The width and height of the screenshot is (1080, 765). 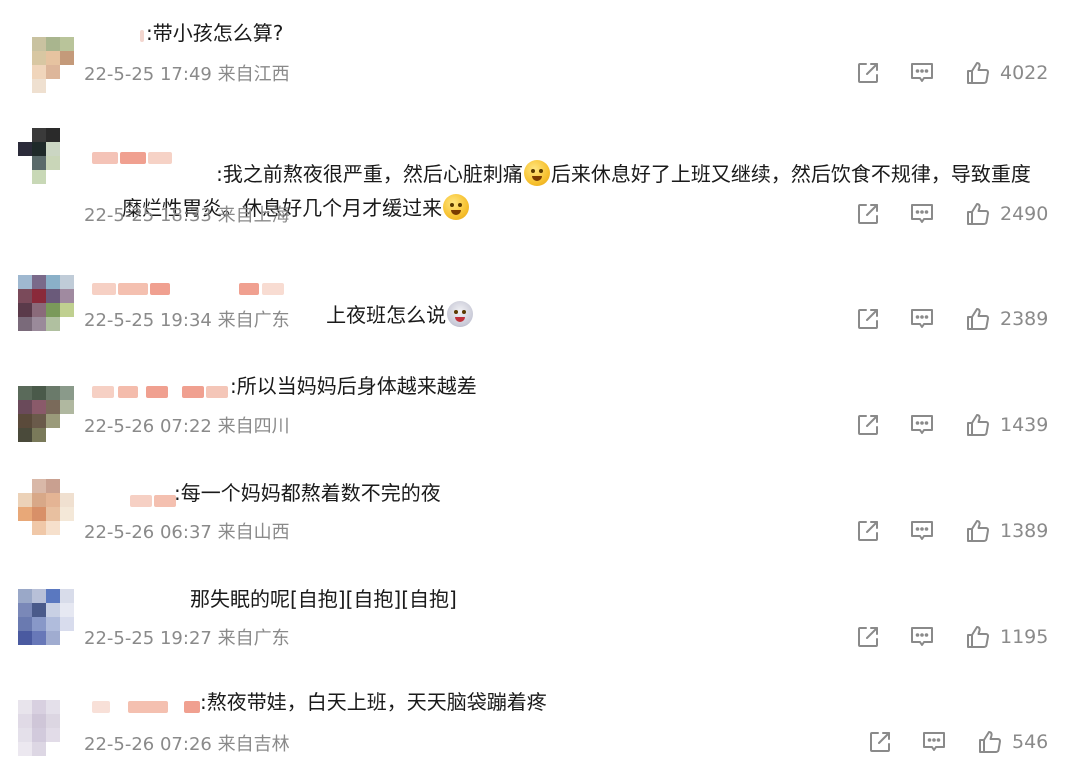 I want to click on comment-time: 22-5-25 19:34, so click(x=148, y=320).